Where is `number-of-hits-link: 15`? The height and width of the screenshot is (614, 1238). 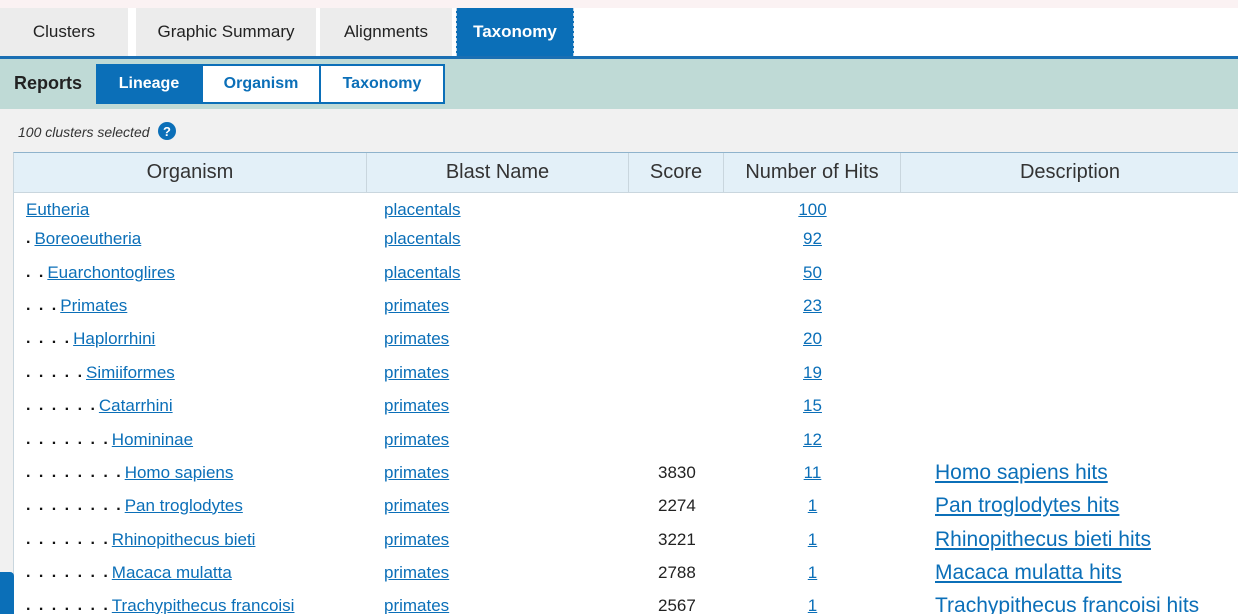
number-of-hits-link: 15 is located at coordinates (812, 406).